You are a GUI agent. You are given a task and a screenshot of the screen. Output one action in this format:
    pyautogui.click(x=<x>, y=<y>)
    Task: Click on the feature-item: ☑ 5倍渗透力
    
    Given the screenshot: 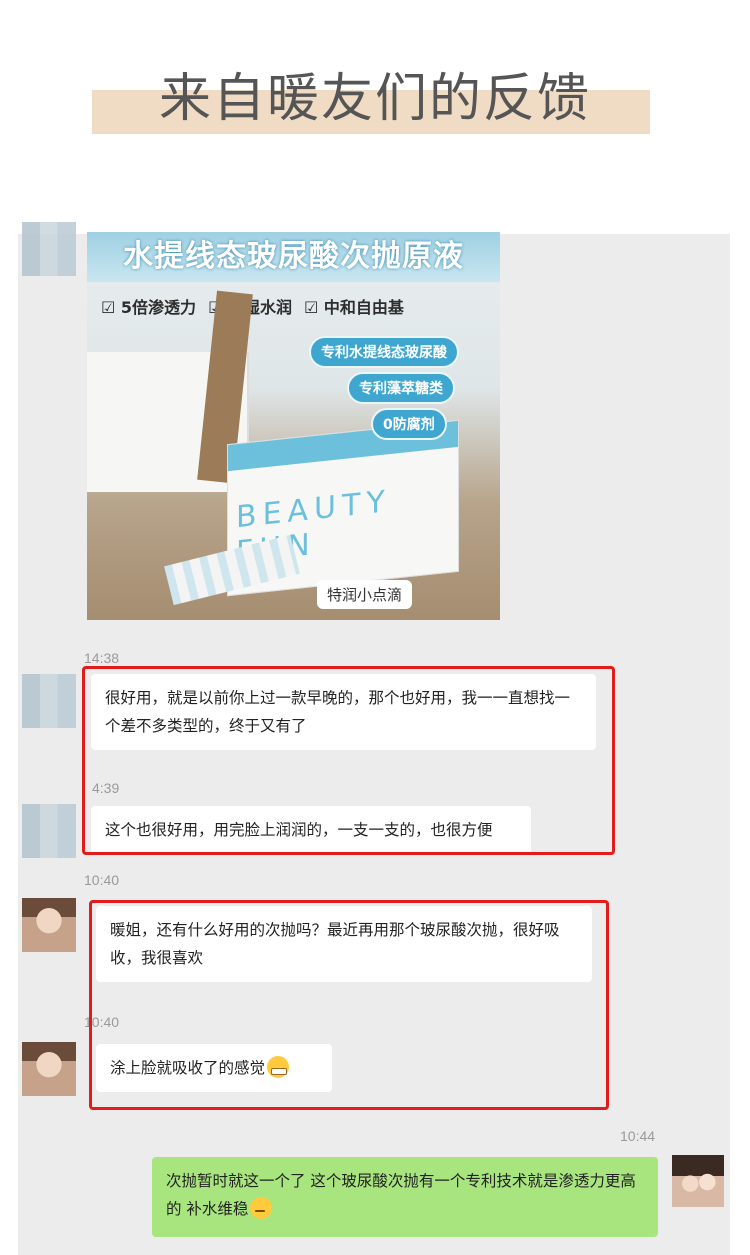 What is the action you would take?
    pyautogui.click(x=149, y=307)
    